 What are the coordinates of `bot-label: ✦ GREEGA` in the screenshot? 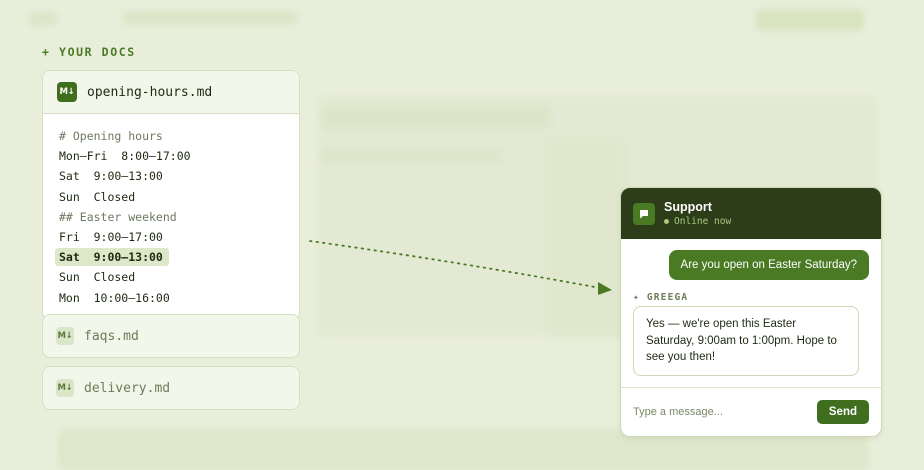 It's located at (661, 297).